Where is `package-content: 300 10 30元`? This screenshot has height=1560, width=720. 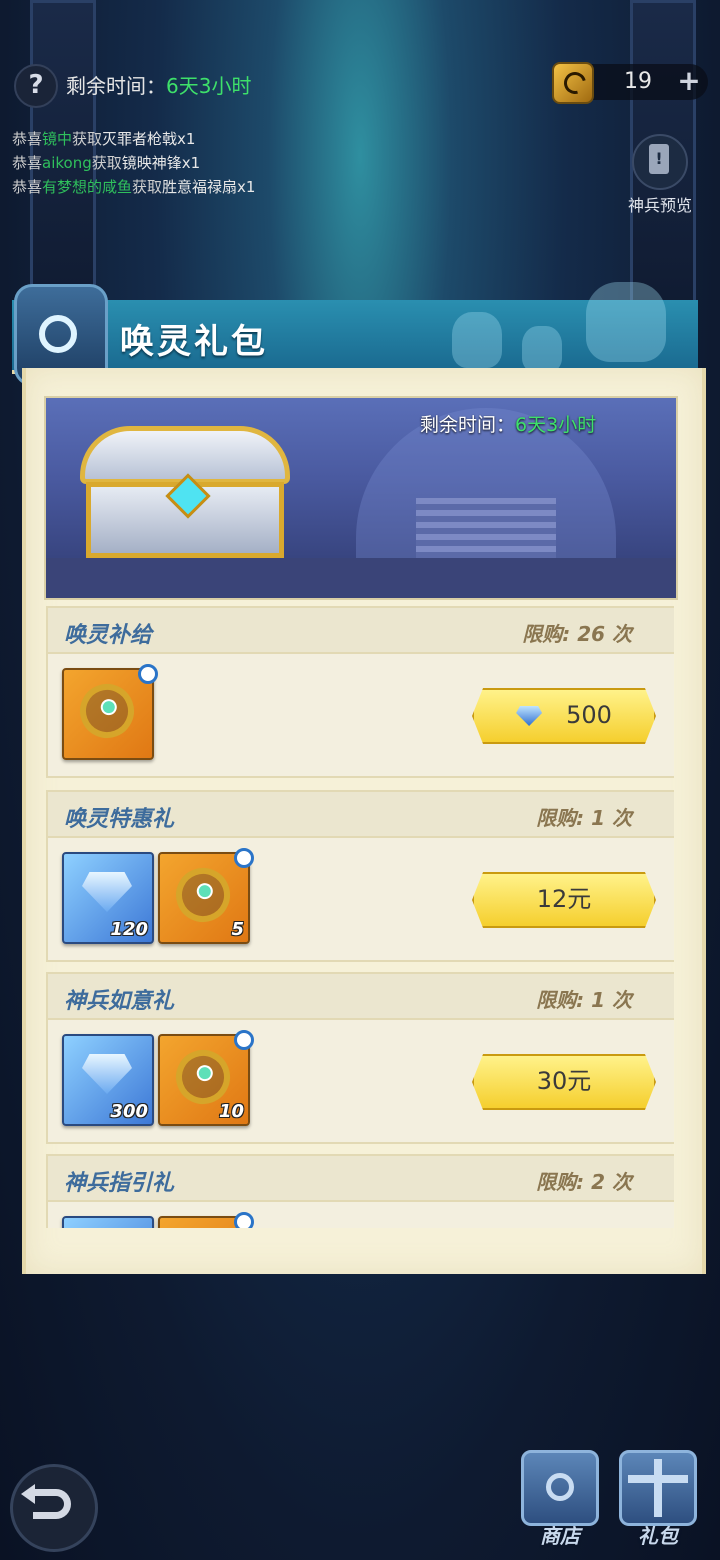 package-content: 300 10 30元 is located at coordinates (361, 1081).